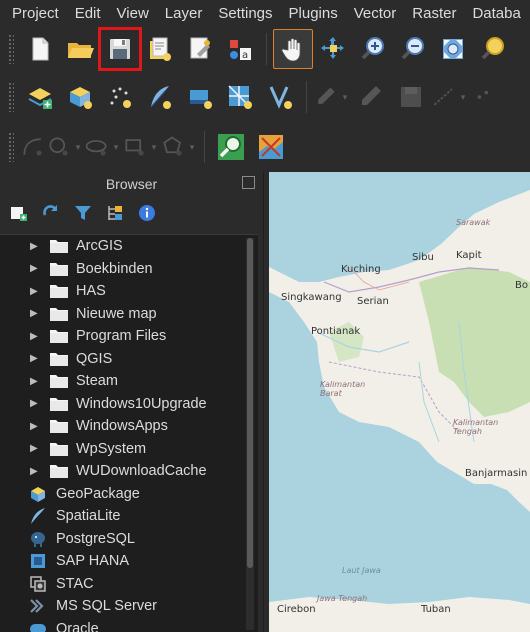 Image resolution: width=530 pixels, height=632 pixels. What do you see at coordinates (200, 49) in the screenshot?
I see `layout-manager-button` at bounding box center [200, 49].